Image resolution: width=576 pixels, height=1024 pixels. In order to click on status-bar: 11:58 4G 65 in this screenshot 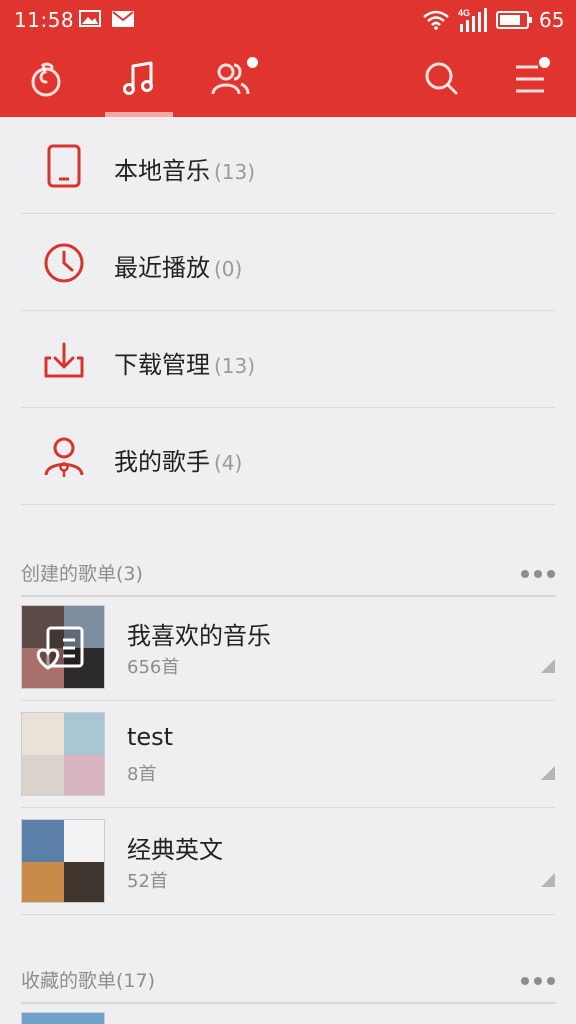, I will do `click(288, 20)`.